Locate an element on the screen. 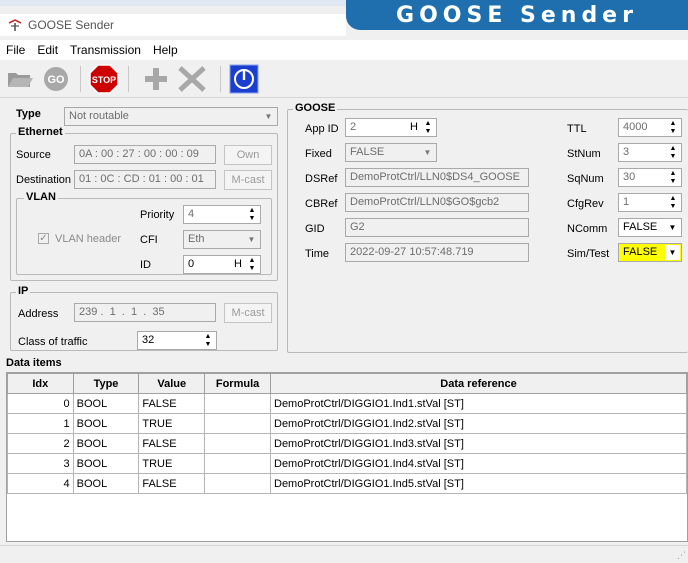 Image resolution: width=688 pixels, height=563 pixels. banner-title: GOOSE Sender is located at coordinates (517, 15).